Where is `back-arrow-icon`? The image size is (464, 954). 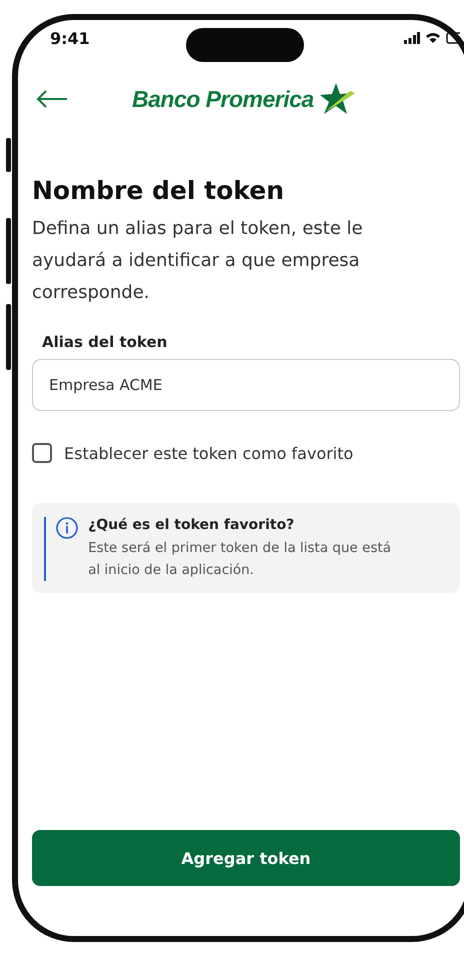
back-arrow-icon is located at coordinates (52, 99).